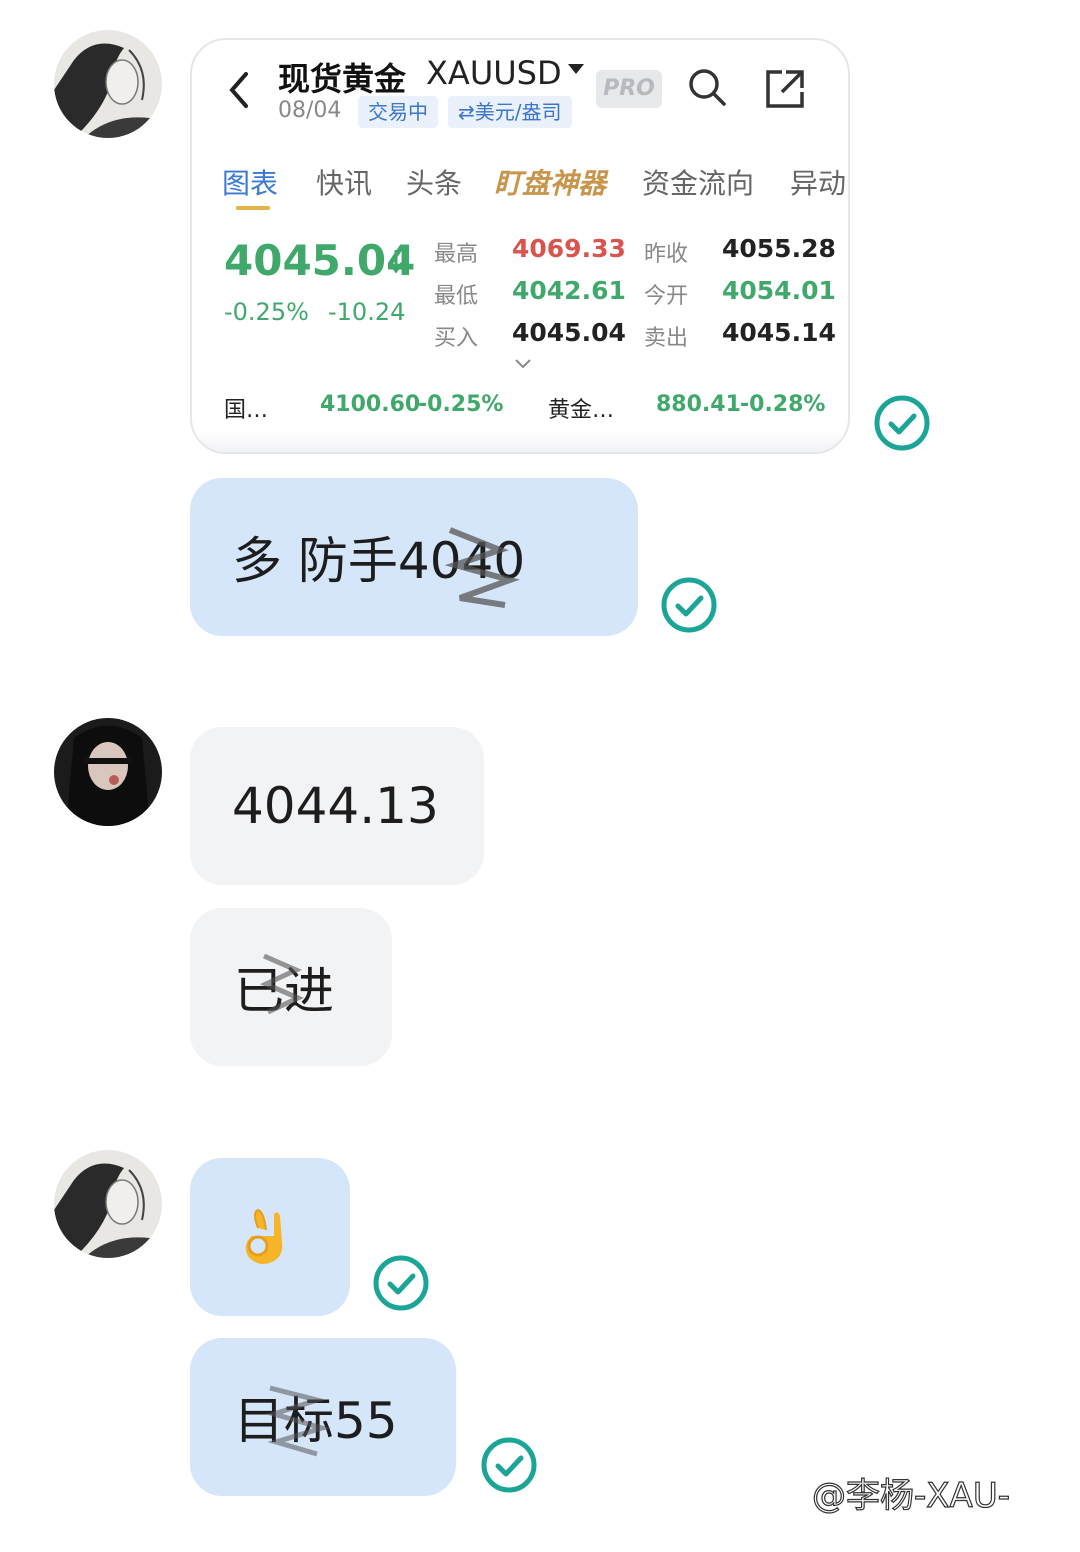 The image size is (1080, 1552). Describe the element at coordinates (569, 332) in the screenshot. I see `bid-value: 4045.04` at that location.